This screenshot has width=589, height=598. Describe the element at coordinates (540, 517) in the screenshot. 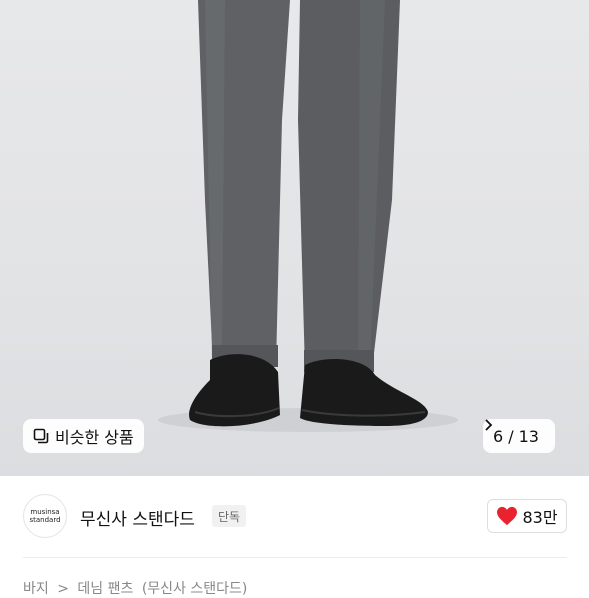

I see `like-count: 83만` at that location.